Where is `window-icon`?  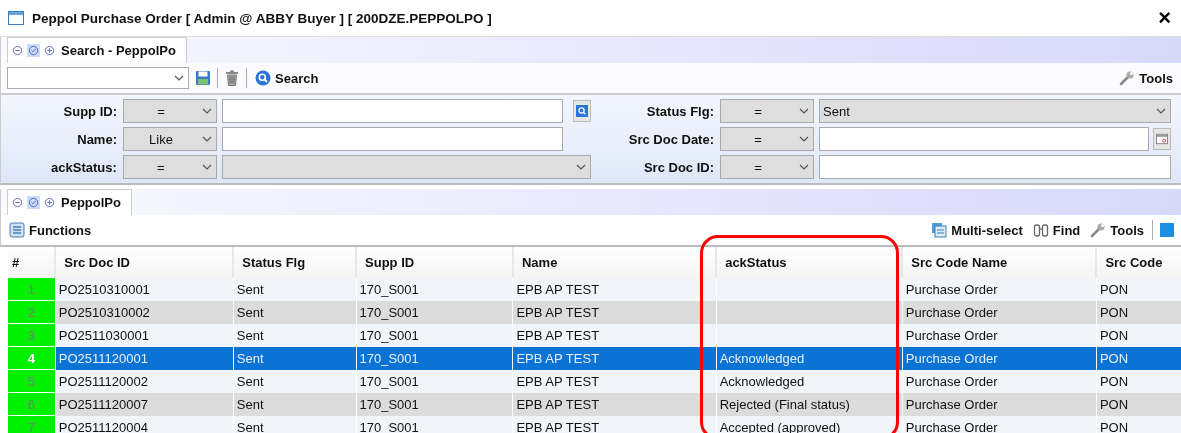
window-icon is located at coordinates (16, 18).